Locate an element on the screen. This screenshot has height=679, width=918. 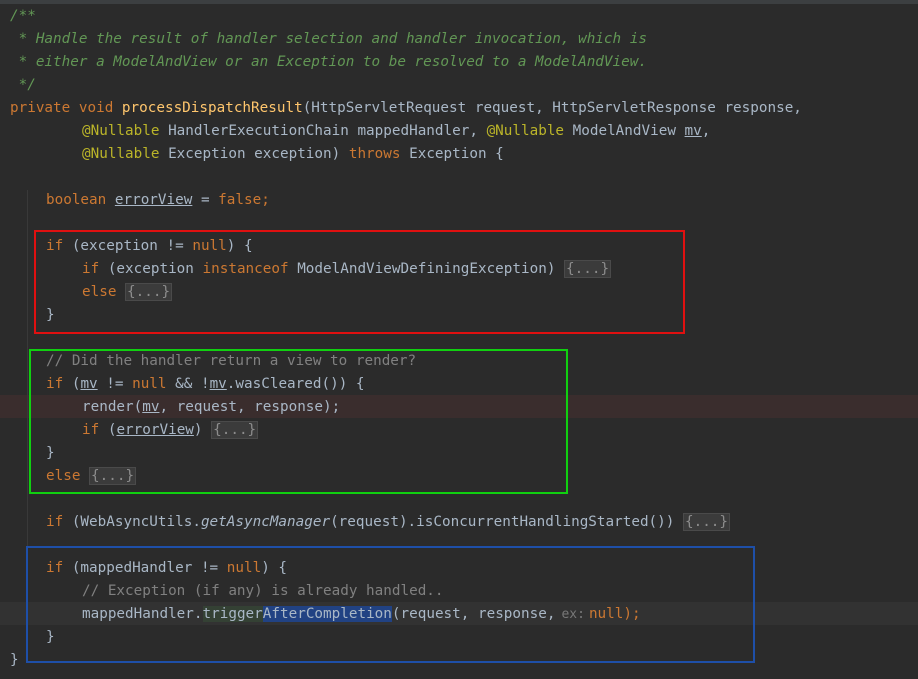
javadoc-close: */ is located at coordinates (23, 85).